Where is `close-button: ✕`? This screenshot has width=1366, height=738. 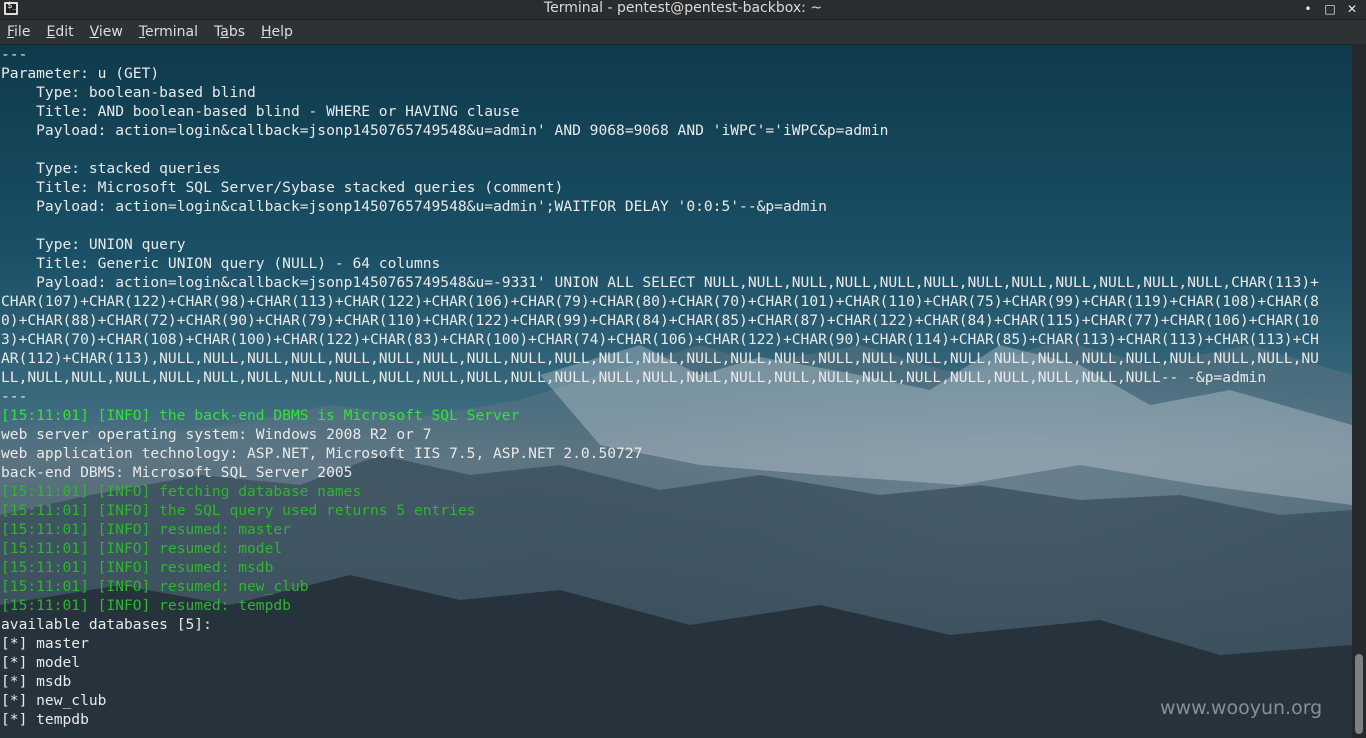
close-button: ✕ is located at coordinates (1352, 9).